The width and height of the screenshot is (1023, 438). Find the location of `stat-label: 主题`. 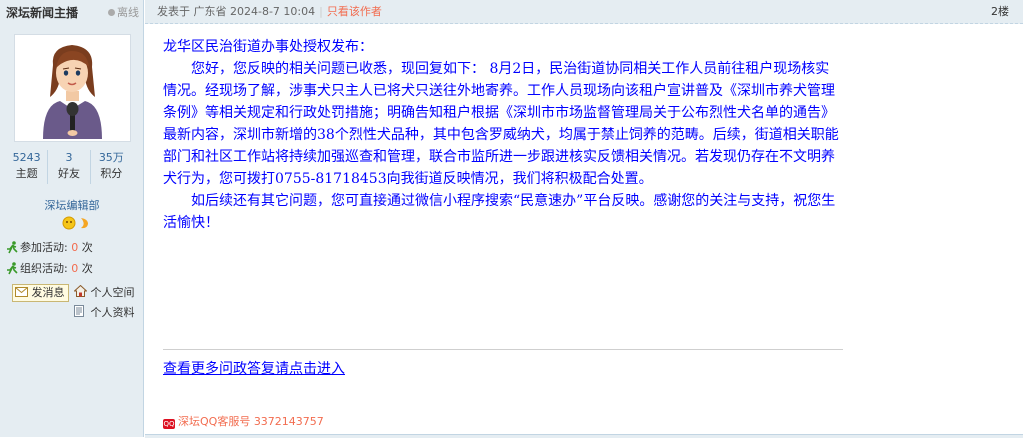

stat-label: 主题 is located at coordinates (26, 173).